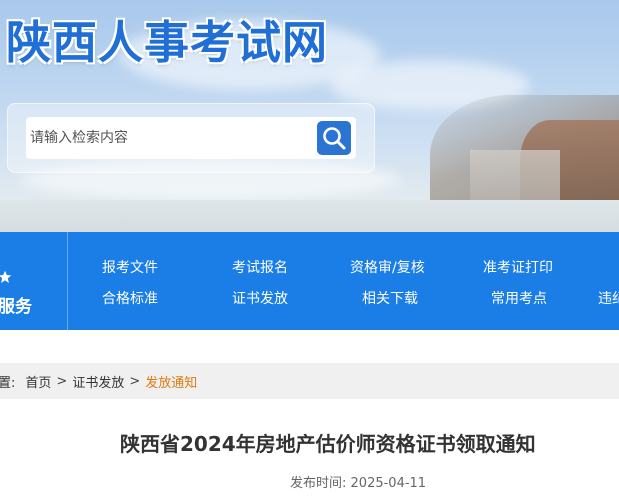  What do you see at coordinates (6, 276) in the screenshot?
I see `star-icon` at bounding box center [6, 276].